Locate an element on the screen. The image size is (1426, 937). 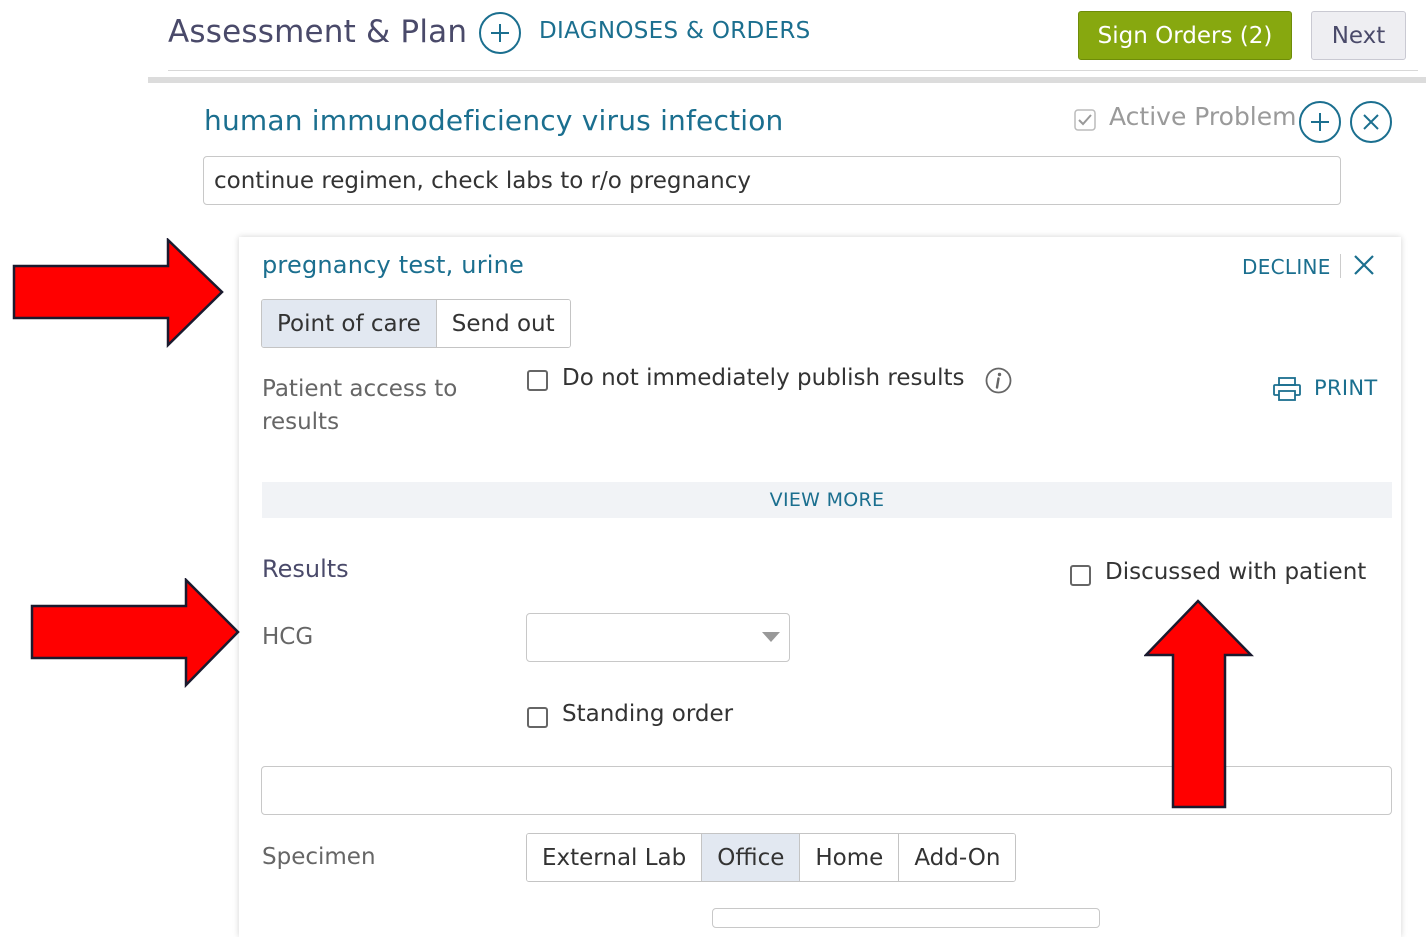
next-button: Next is located at coordinates (1358, 35).